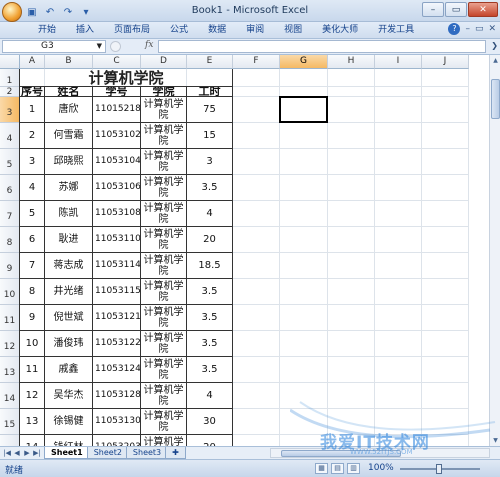  Describe the element at coordinates (341, 453) in the screenshot. I see `horizontal-scroll-thumb` at that location.